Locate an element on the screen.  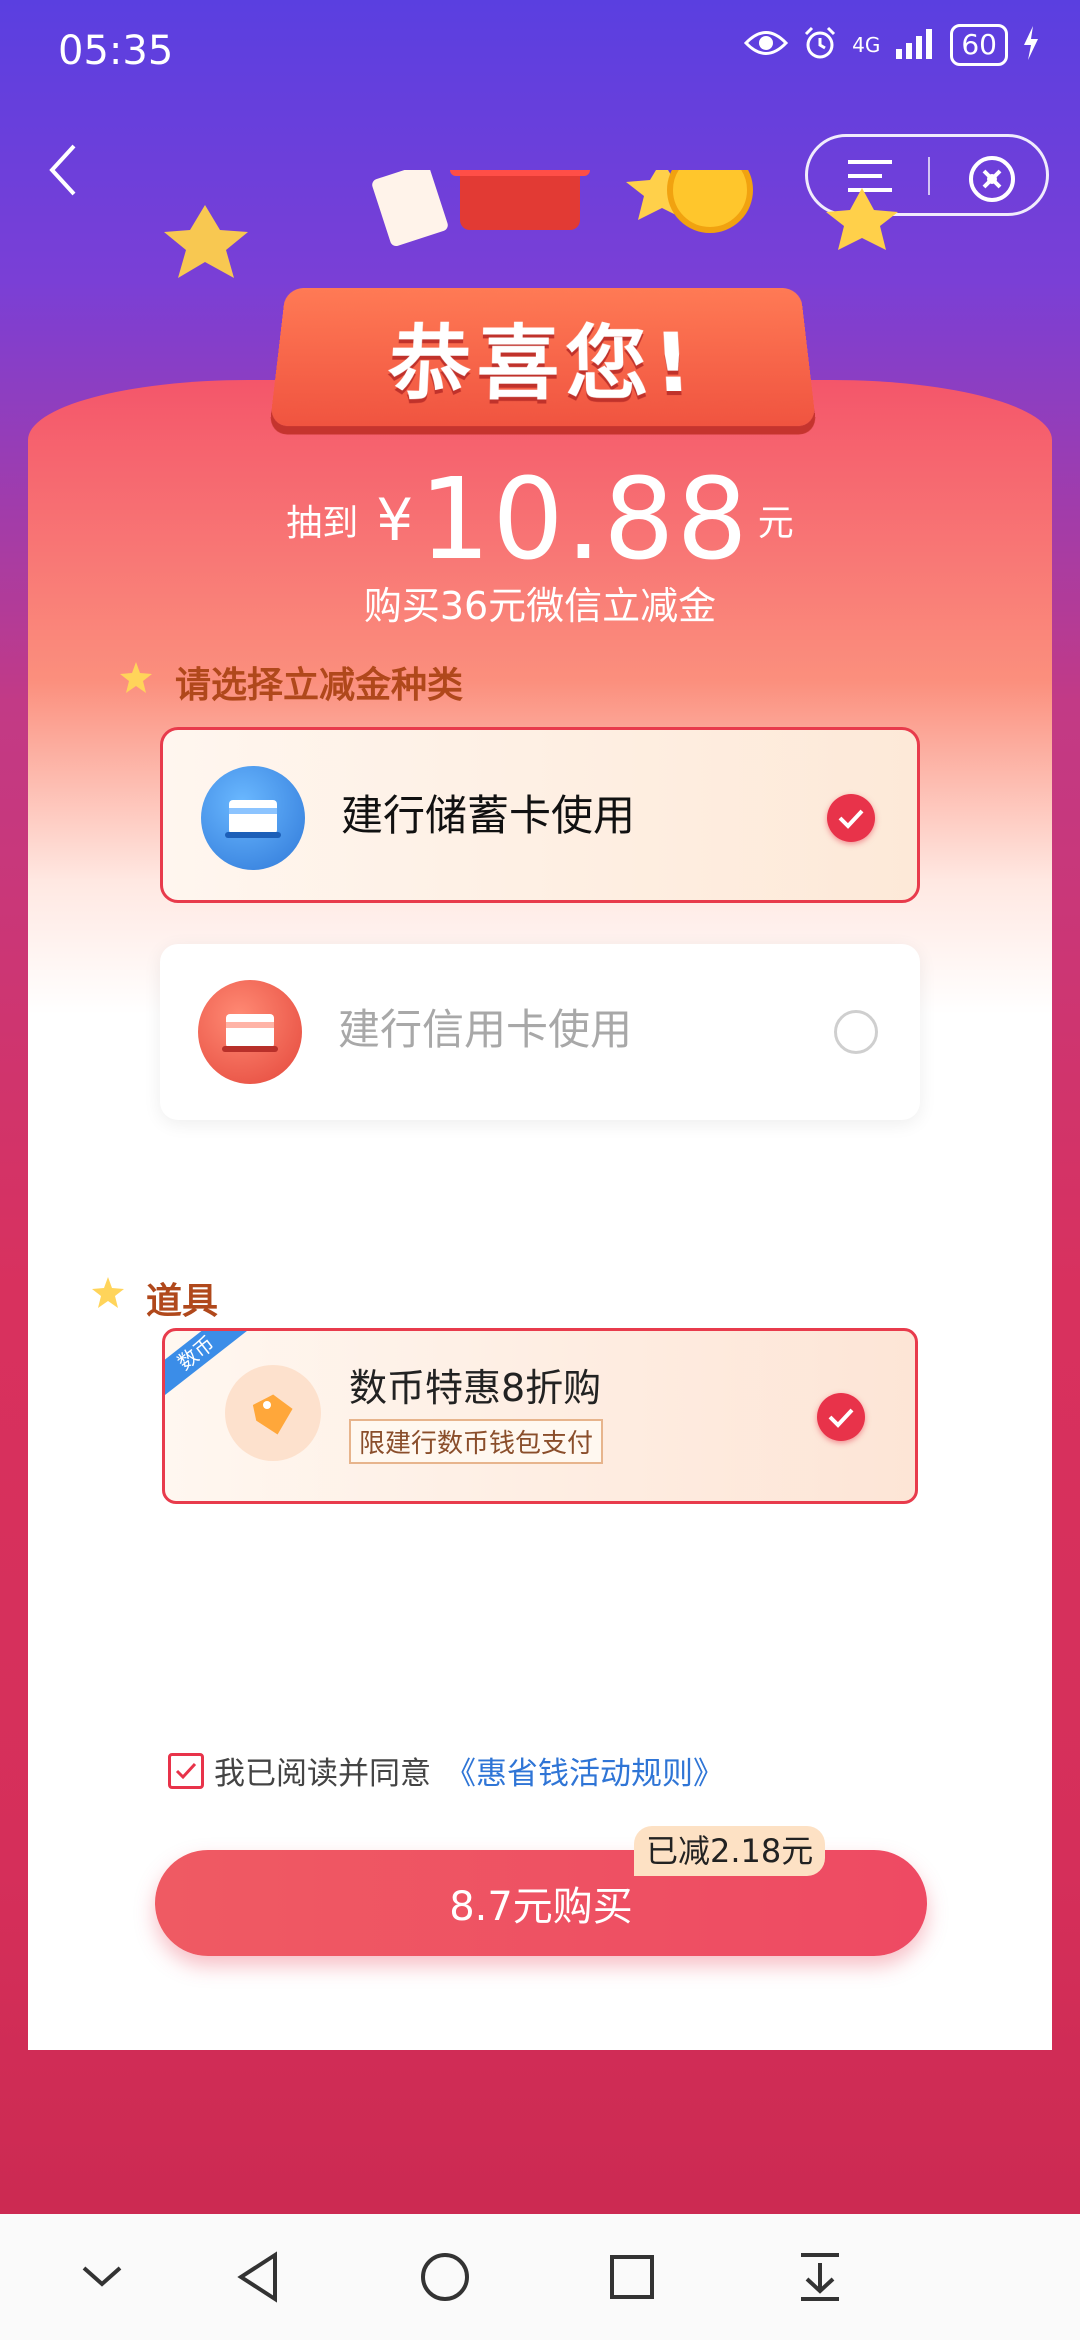
prize-currency: ¥ is located at coordinates (395, 520).